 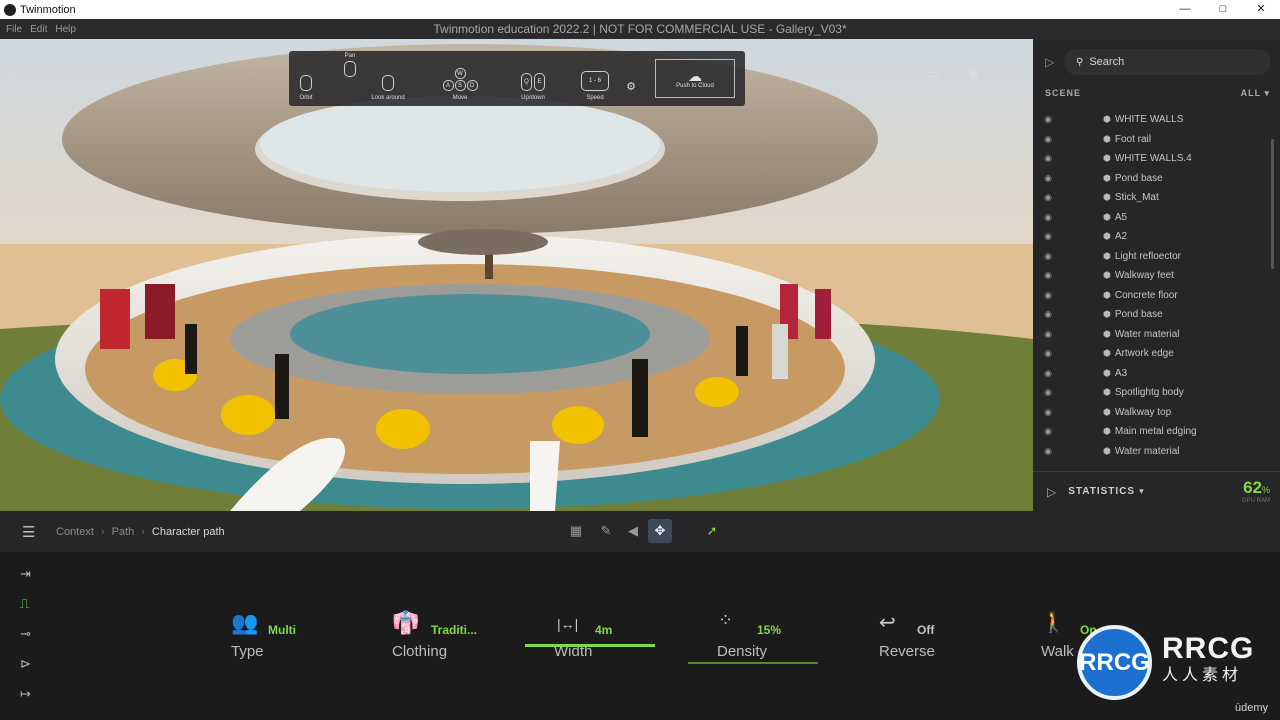 What do you see at coordinates (306, 78) in the screenshot?
I see `orbit-control: Orbit` at bounding box center [306, 78].